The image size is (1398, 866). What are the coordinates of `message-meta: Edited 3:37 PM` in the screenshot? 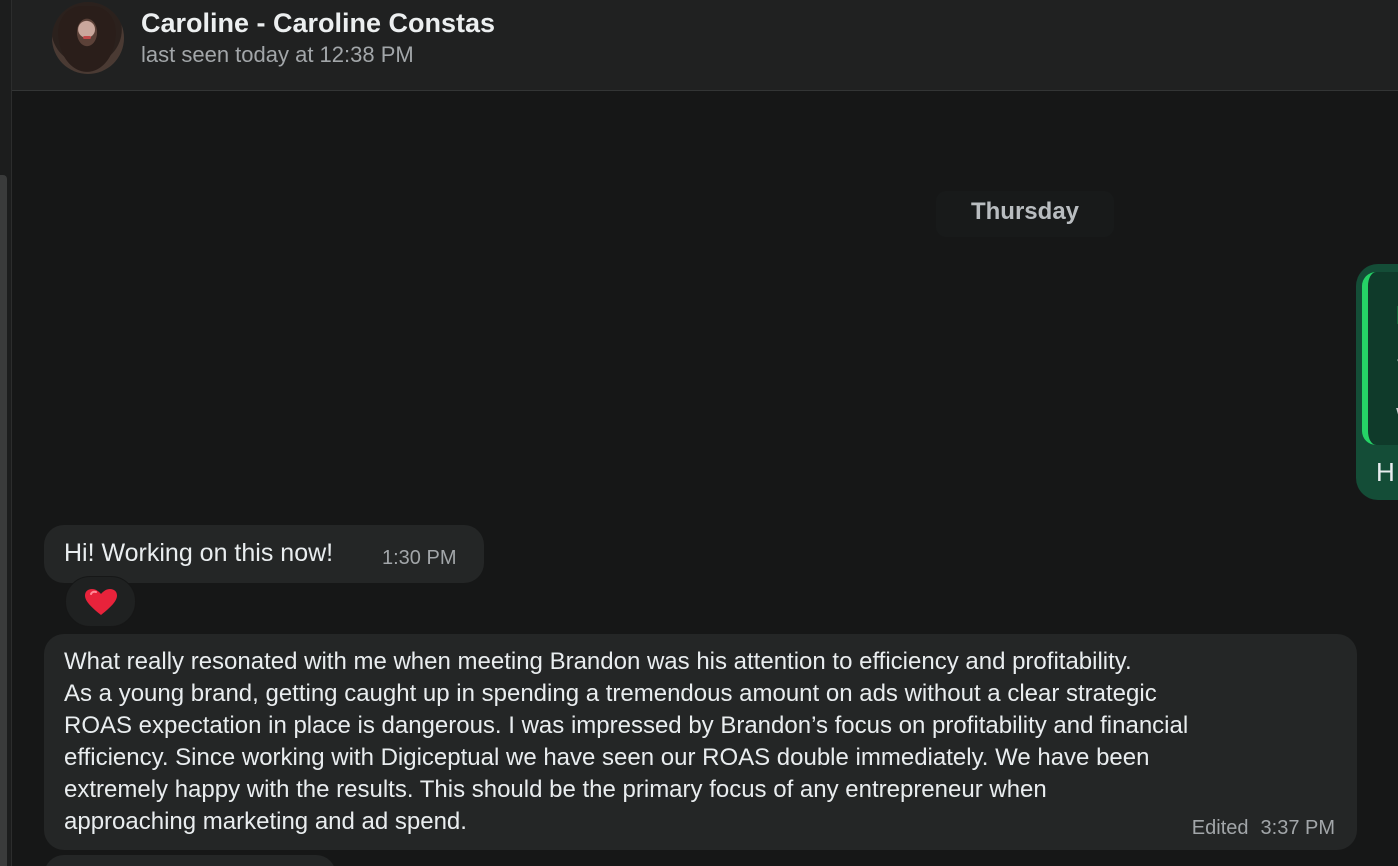 It's located at (1263, 828).